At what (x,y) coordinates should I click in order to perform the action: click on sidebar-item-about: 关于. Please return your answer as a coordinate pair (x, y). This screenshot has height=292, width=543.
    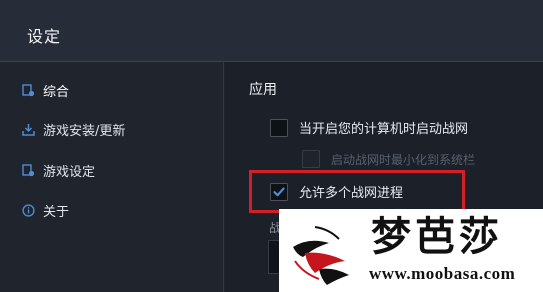
    Looking at the image, I should click on (45, 210).